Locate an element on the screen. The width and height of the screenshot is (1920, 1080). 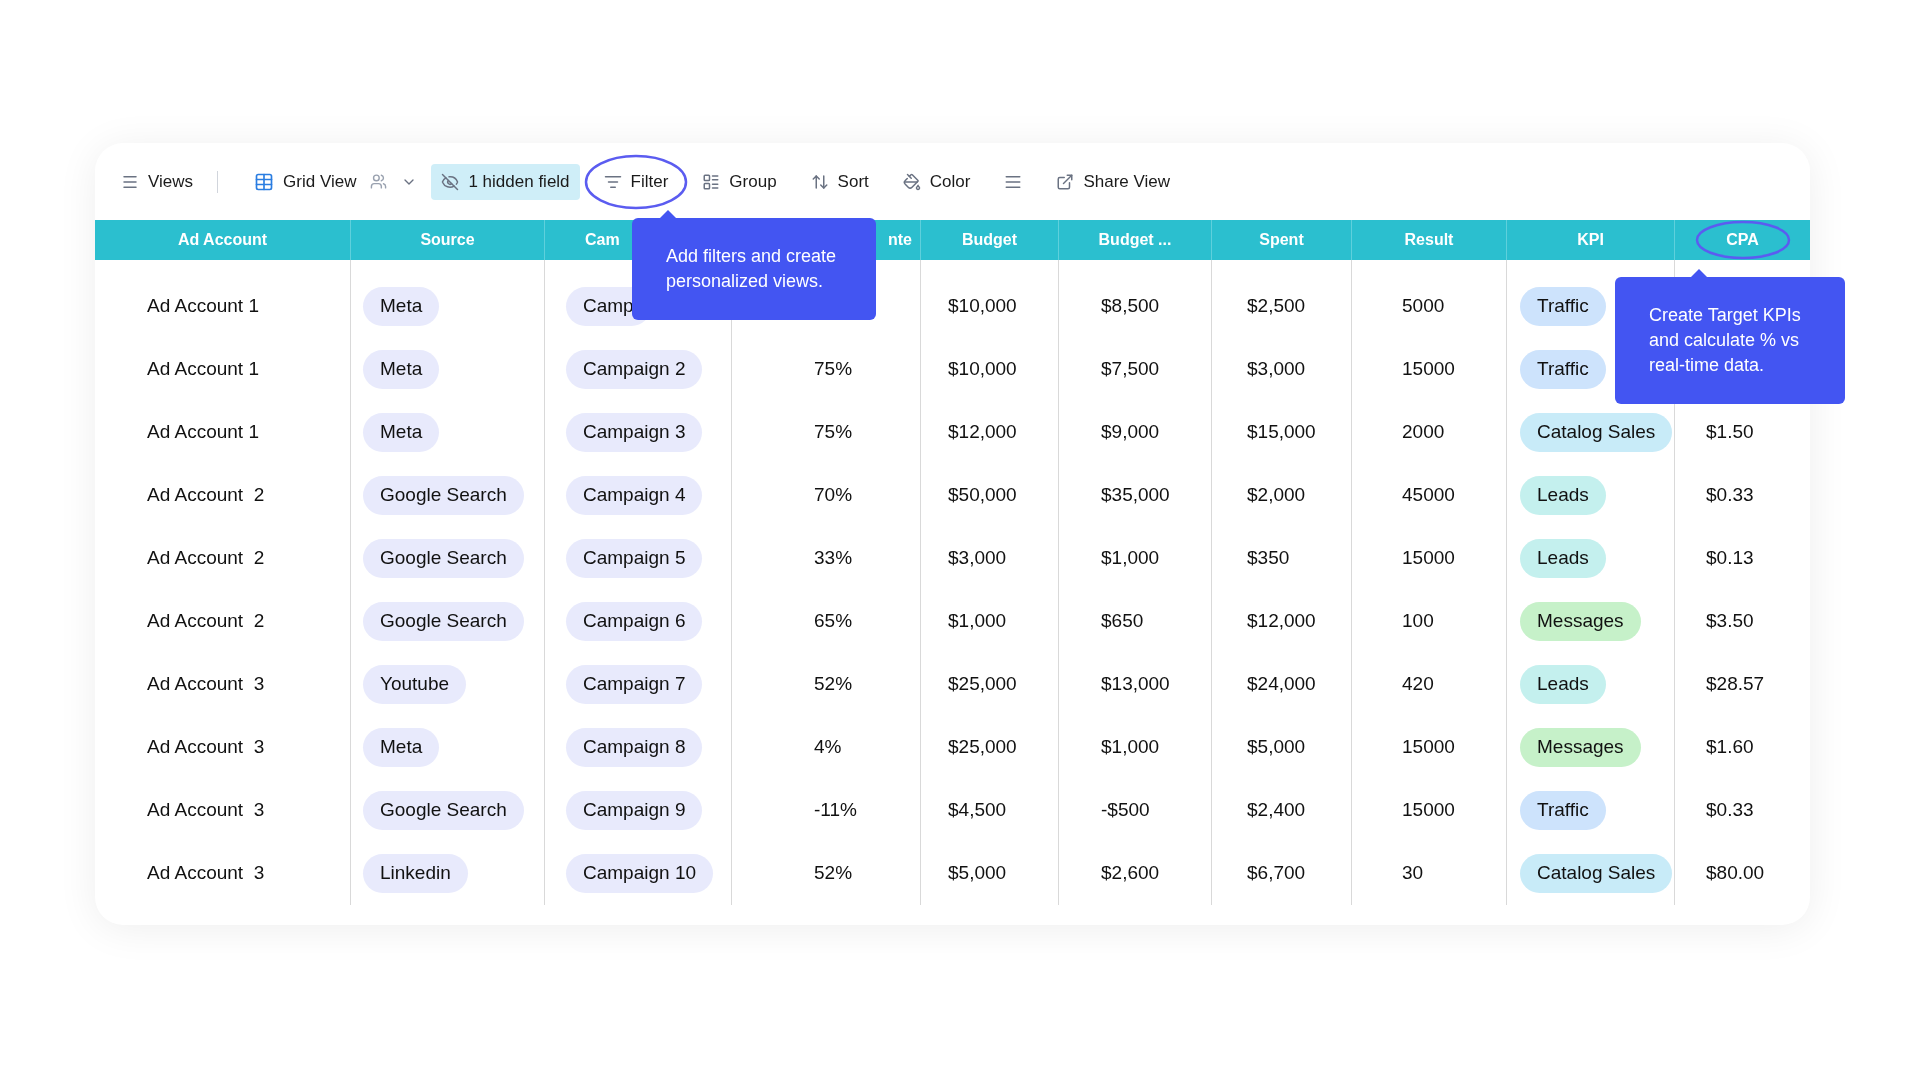
table-cell-text: $7,500 is located at coordinates (1130, 369).